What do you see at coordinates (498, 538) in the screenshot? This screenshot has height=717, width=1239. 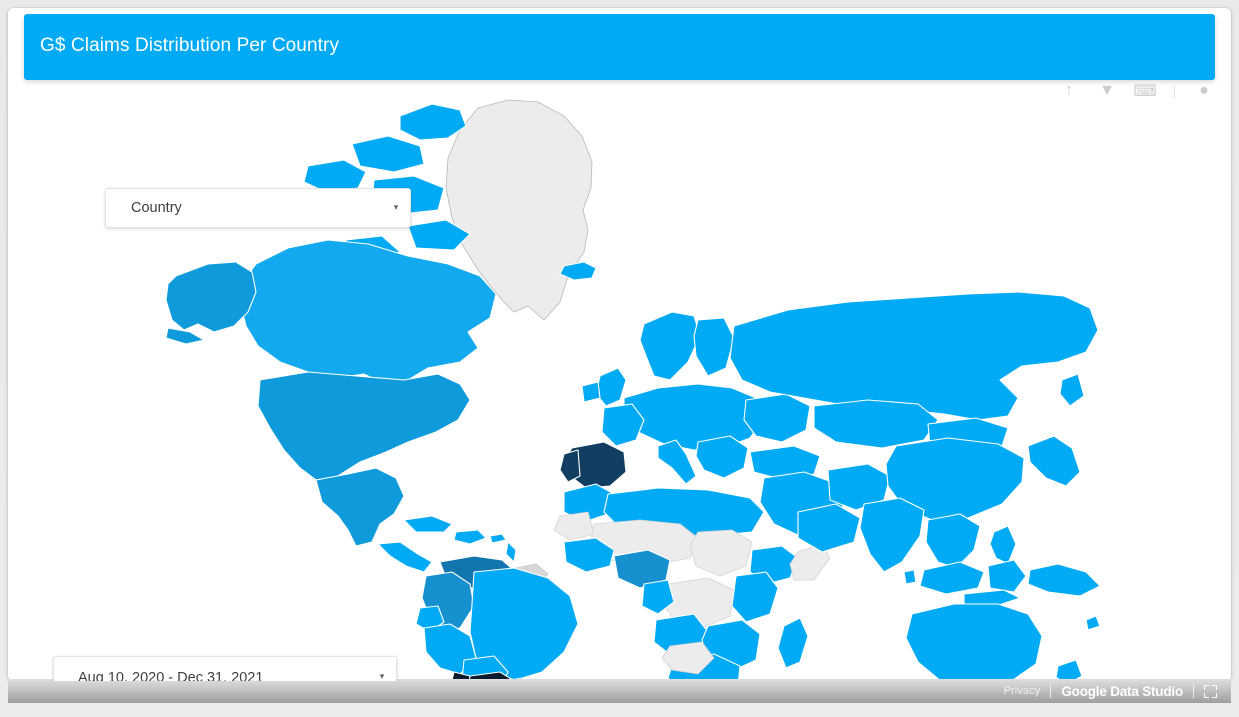 I see `region-puerto-rico` at bounding box center [498, 538].